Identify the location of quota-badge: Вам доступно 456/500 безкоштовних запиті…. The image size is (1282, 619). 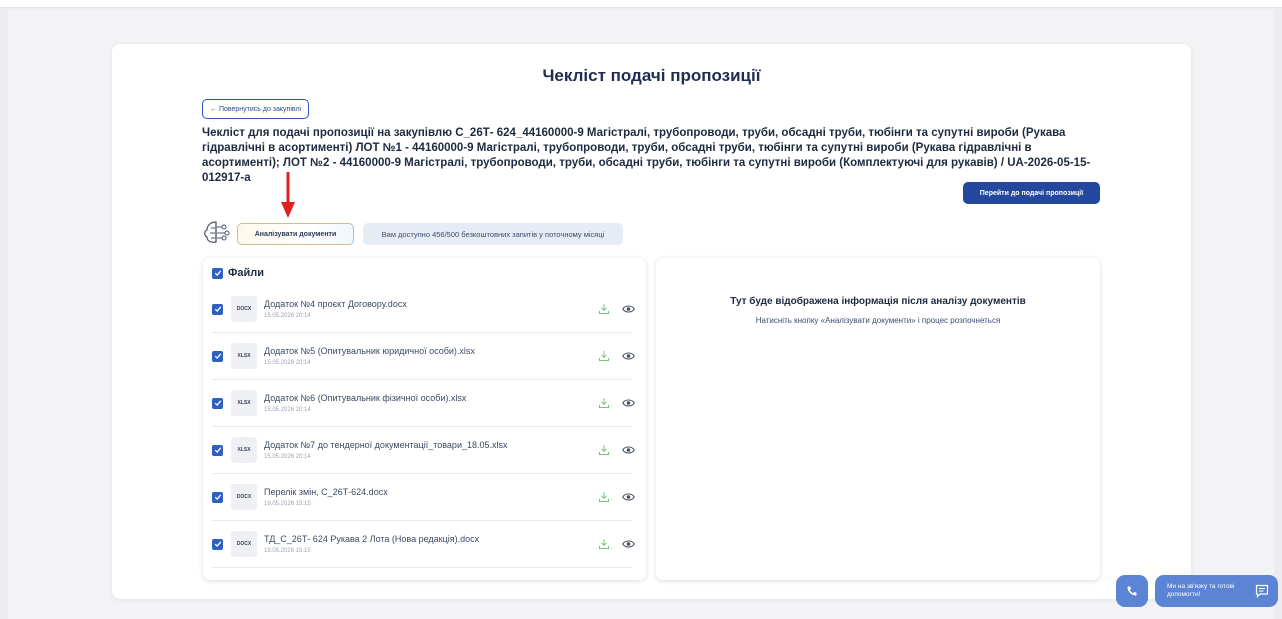
(493, 234).